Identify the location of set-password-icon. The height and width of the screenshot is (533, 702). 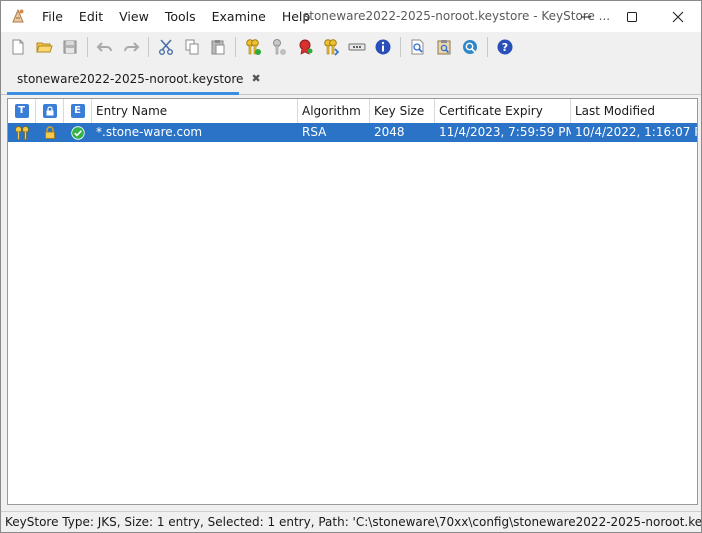
(357, 47).